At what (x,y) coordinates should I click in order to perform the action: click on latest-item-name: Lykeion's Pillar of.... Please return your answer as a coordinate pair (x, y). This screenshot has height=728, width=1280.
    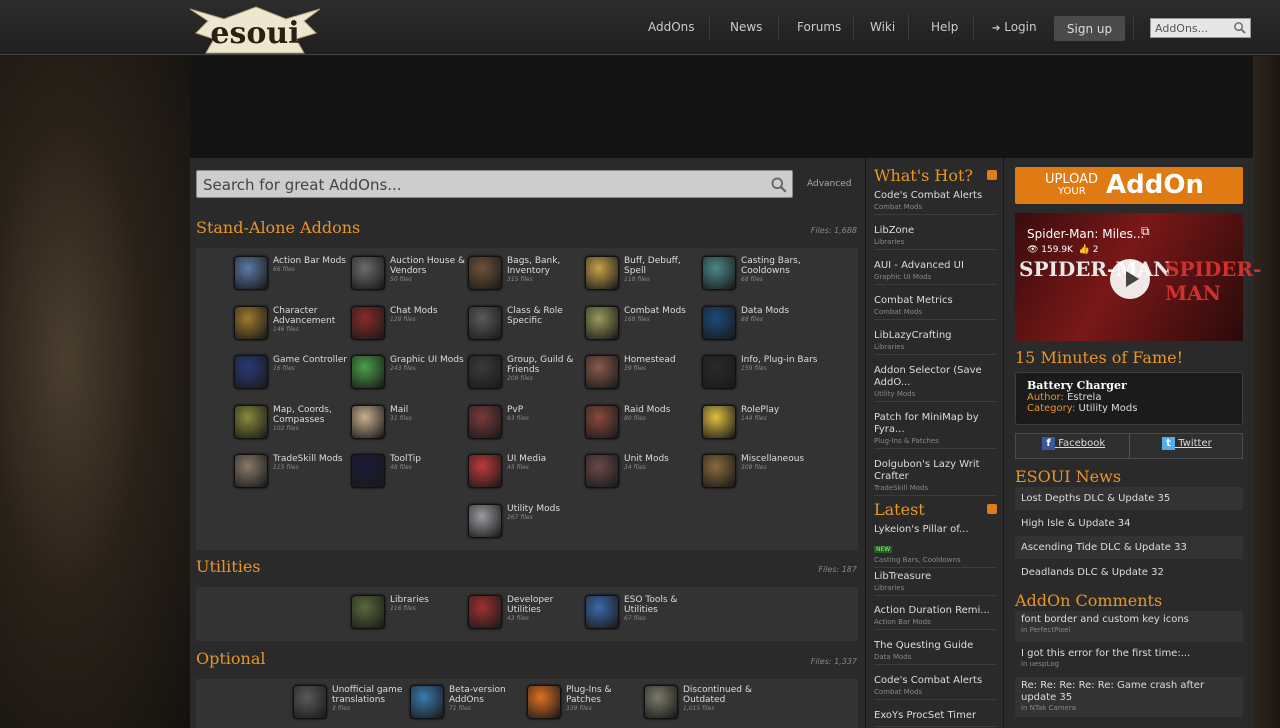
    Looking at the image, I should click on (935, 530).